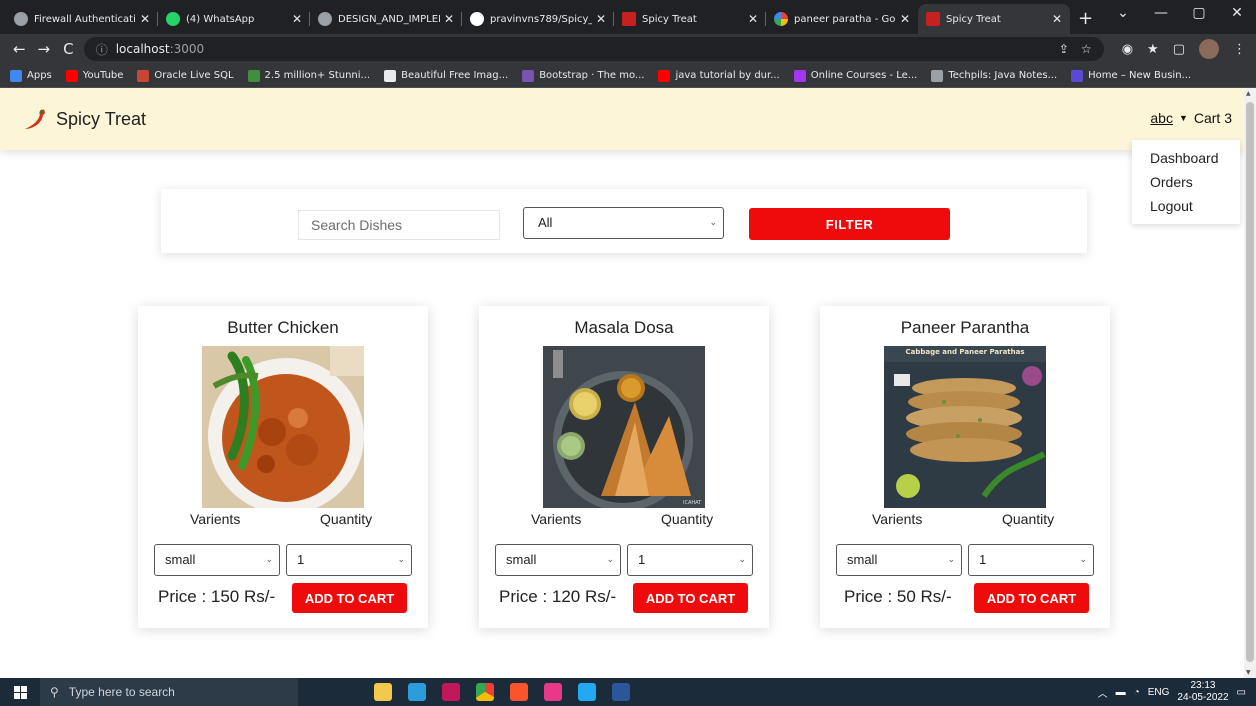 The width and height of the screenshot is (1256, 706). Describe the element at coordinates (142, 49) in the screenshot. I see `address-host: localhost` at that location.